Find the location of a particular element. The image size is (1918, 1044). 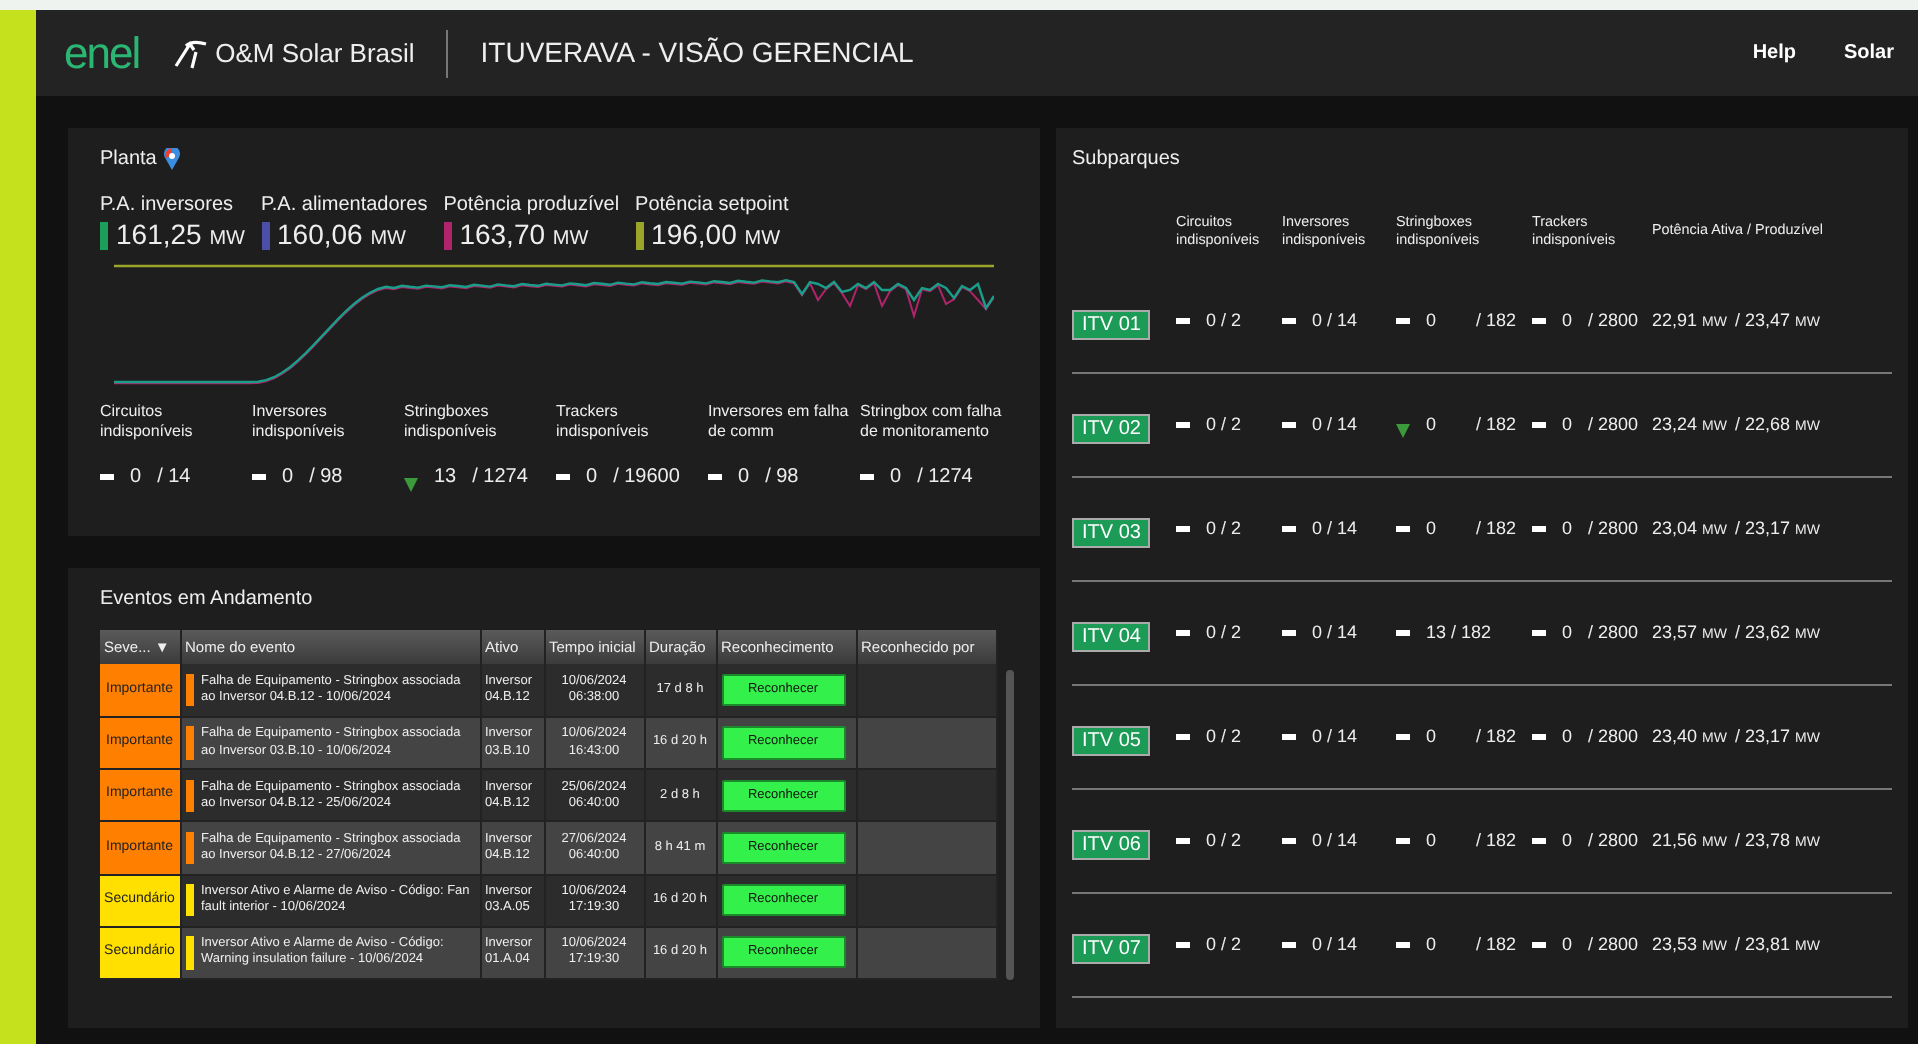

metric-value: 196,00 MW is located at coordinates (716, 235).